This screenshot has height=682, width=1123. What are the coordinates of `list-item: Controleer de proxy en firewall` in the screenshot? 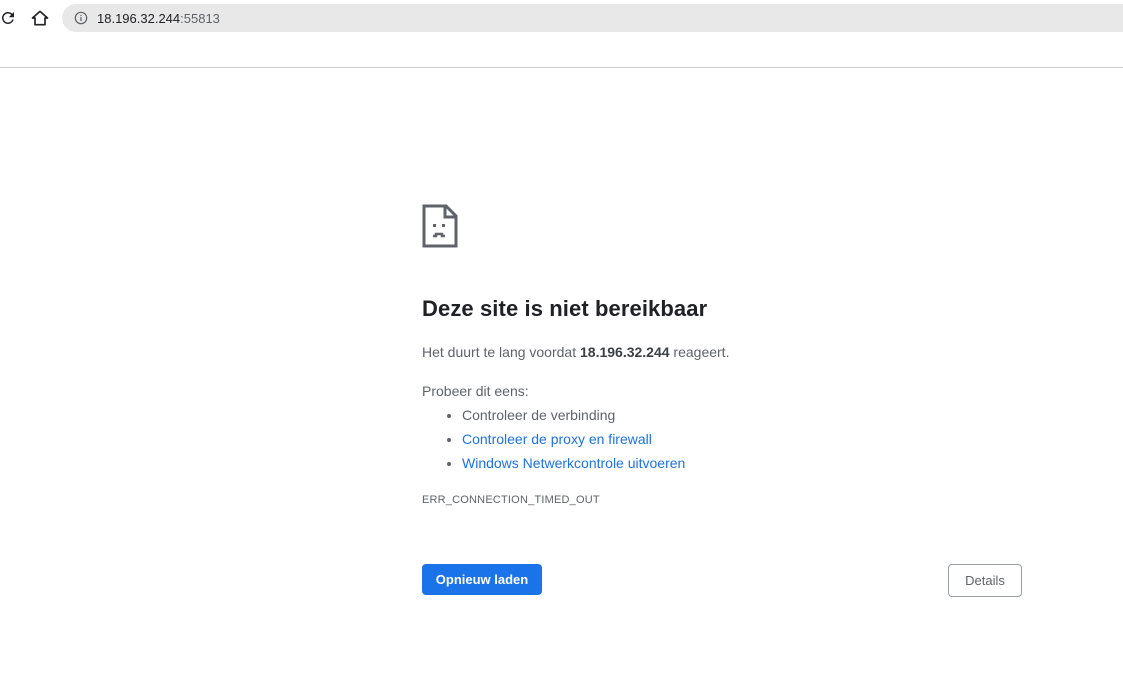 It's located at (573, 439).